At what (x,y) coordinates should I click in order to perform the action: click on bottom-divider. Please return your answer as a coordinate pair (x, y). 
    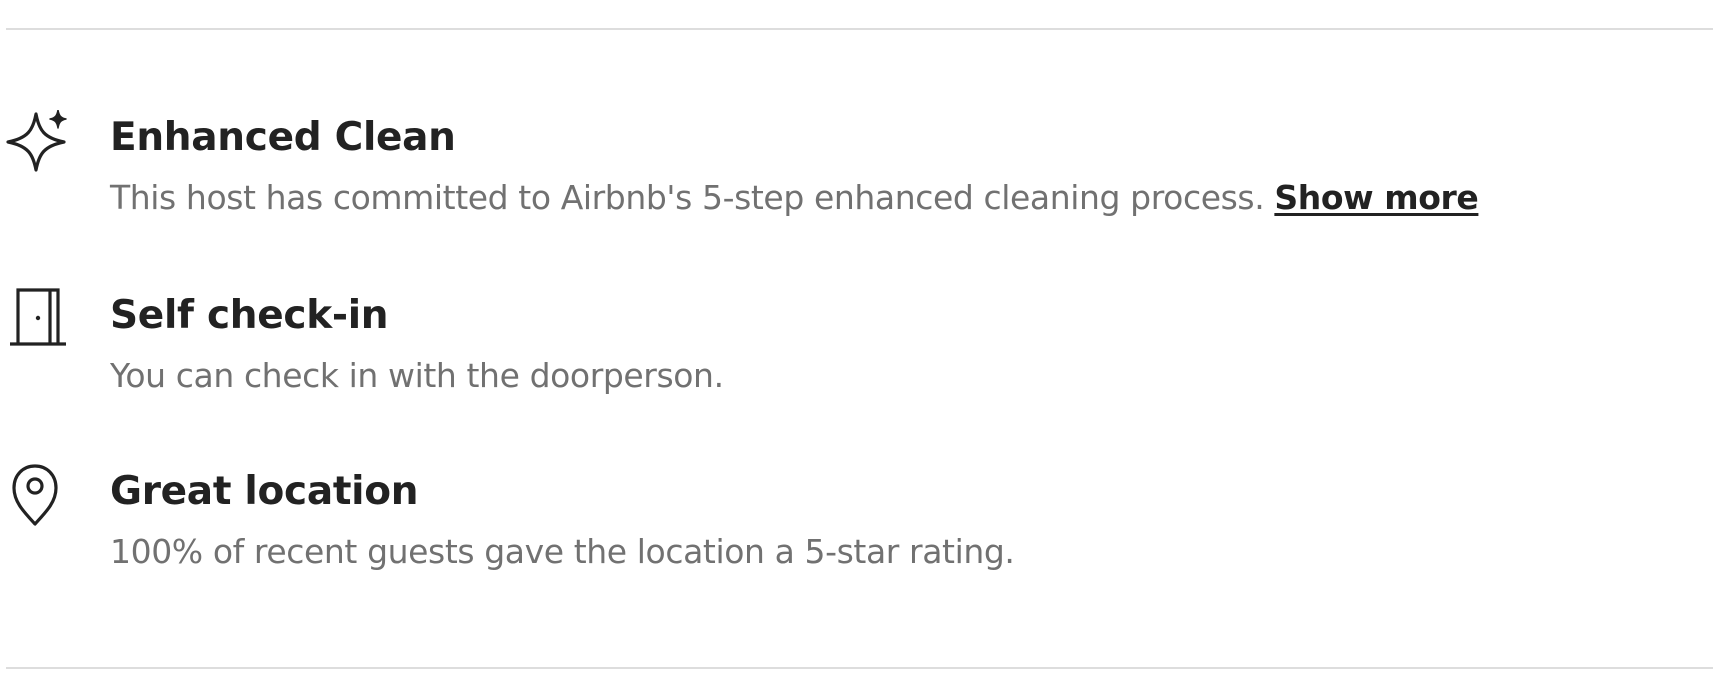
    Looking at the image, I should click on (859, 668).